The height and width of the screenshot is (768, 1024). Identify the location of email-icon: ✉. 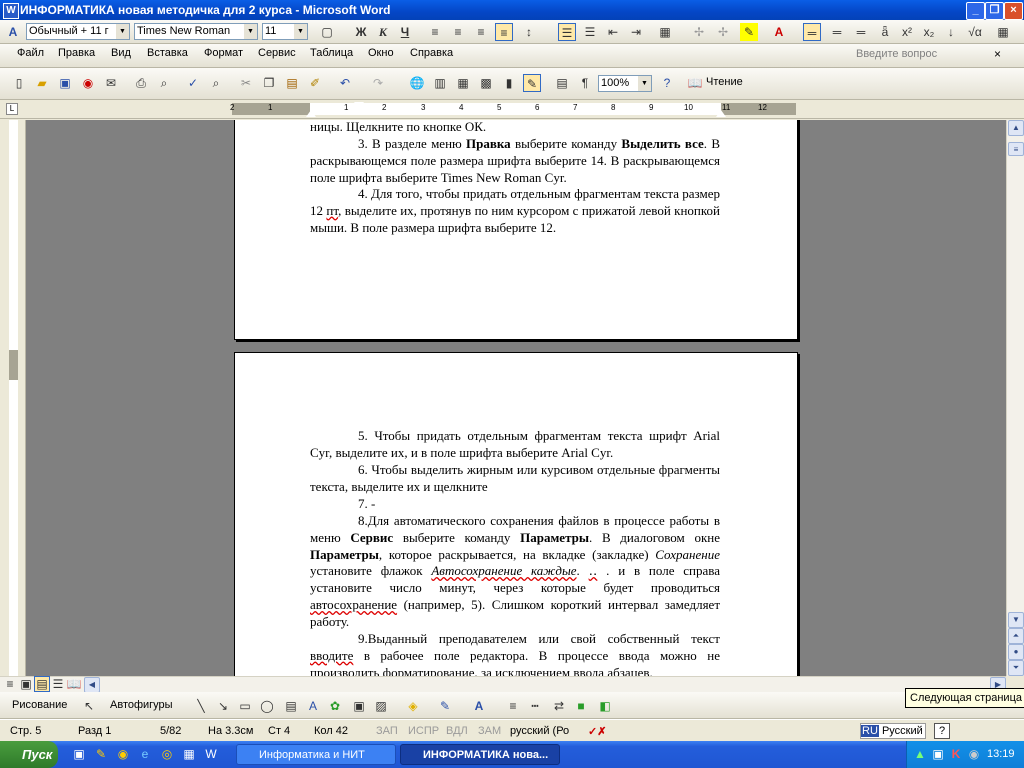
(111, 83).